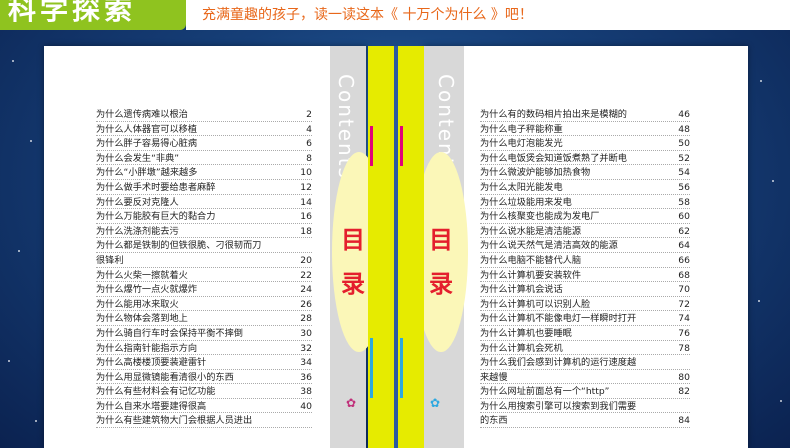 The height and width of the screenshot is (448, 790). Describe the element at coordinates (204, 392) in the screenshot. I see `toc-item: 为什么有些材料会有记忆功能 38` at that location.